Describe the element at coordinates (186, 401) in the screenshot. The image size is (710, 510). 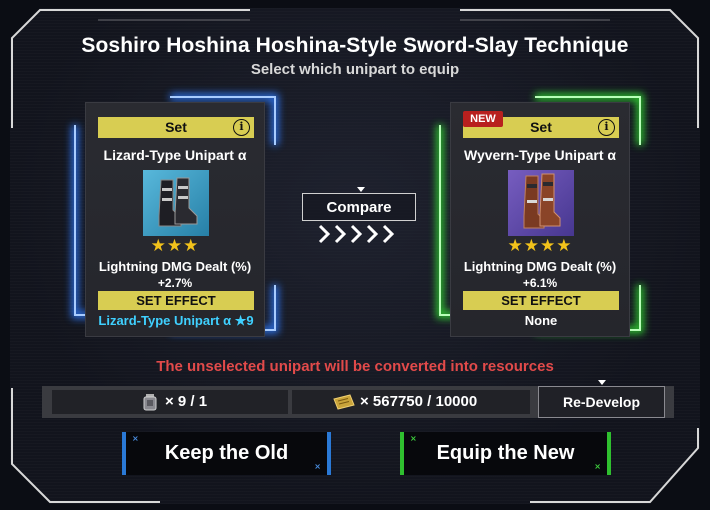
I see `material-count: × 9 / 1` at that location.